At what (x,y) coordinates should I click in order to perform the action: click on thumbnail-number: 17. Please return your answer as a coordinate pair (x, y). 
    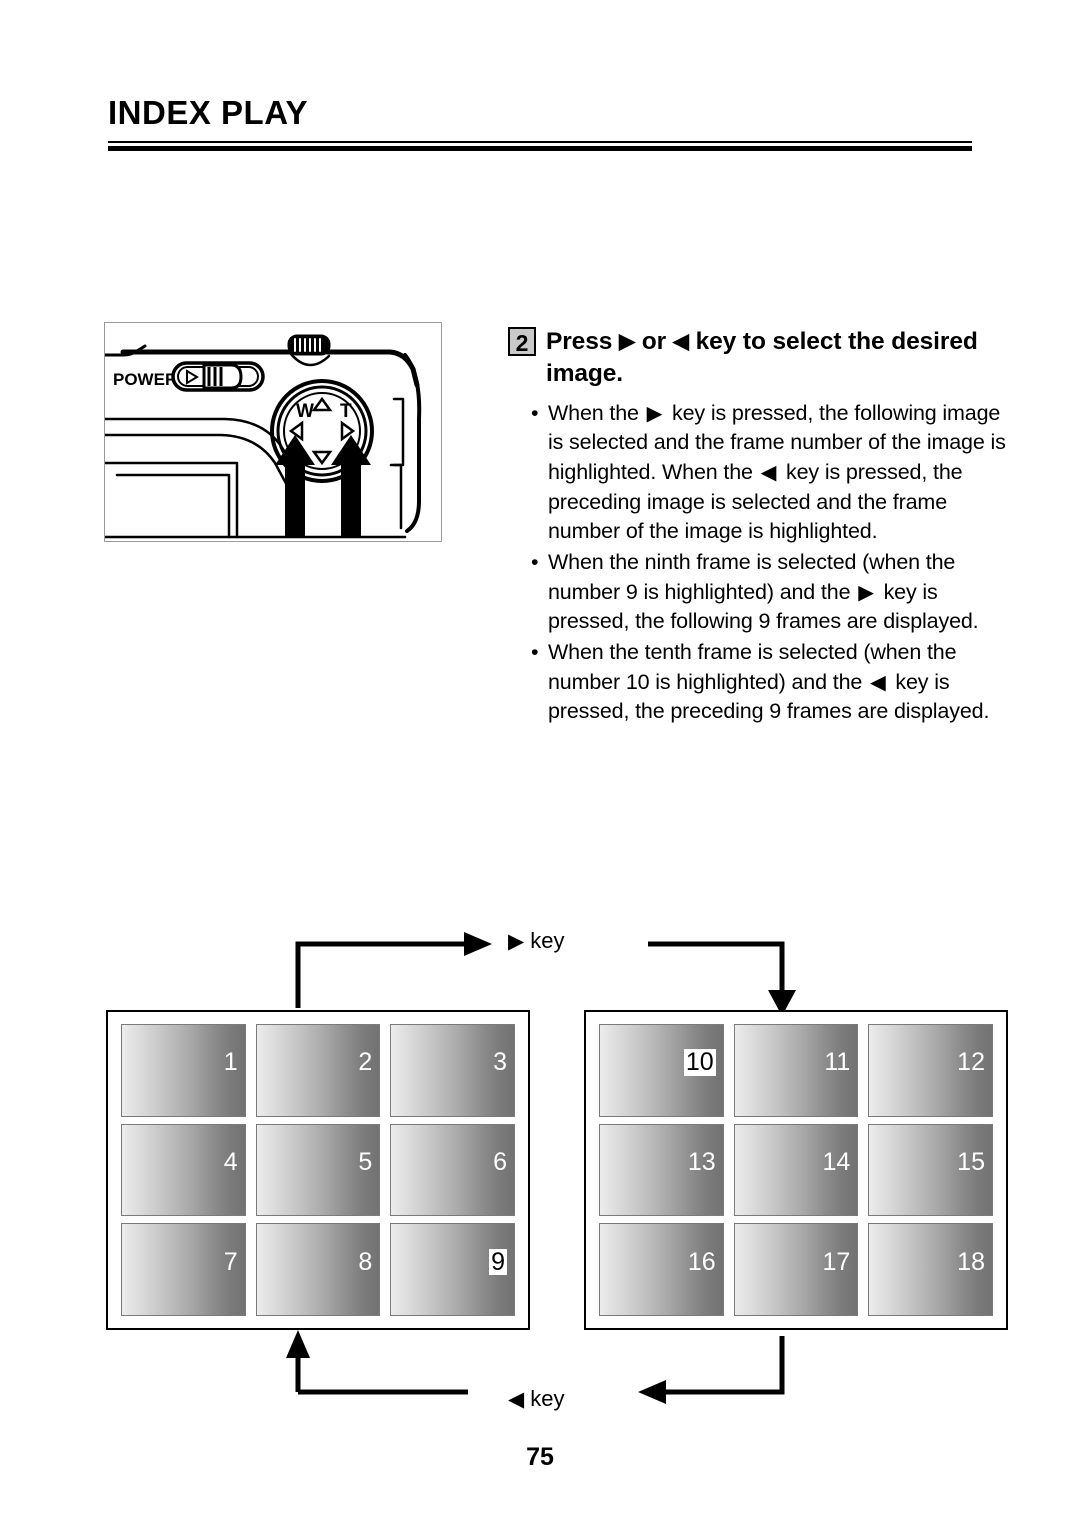
    Looking at the image, I should click on (836, 1261).